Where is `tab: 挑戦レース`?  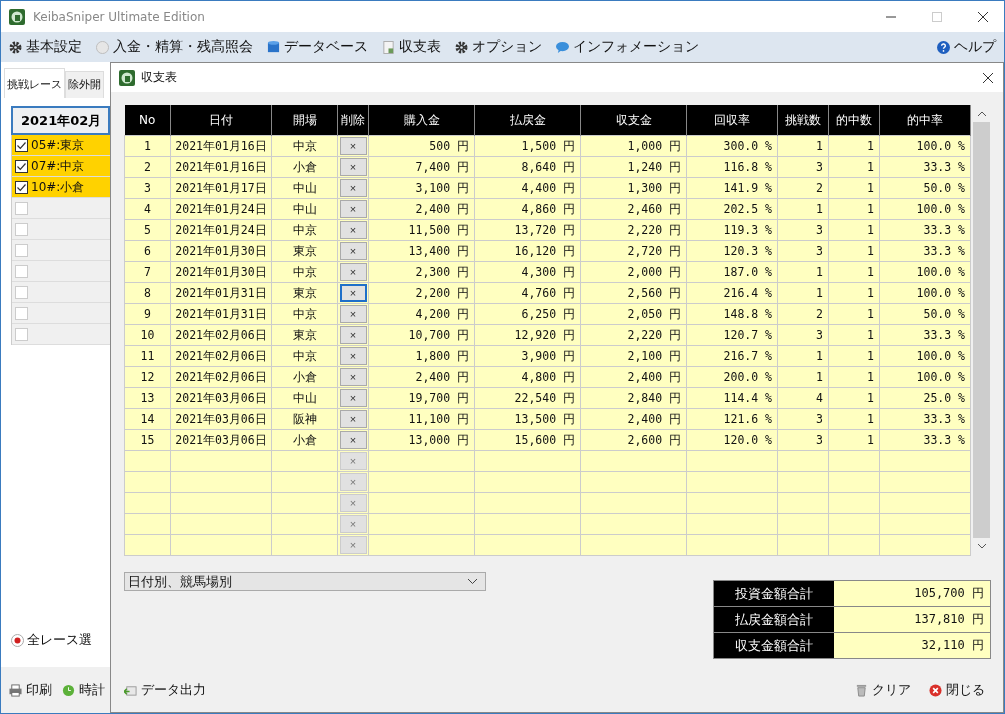 tab: 挑戦レース is located at coordinates (34, 83).